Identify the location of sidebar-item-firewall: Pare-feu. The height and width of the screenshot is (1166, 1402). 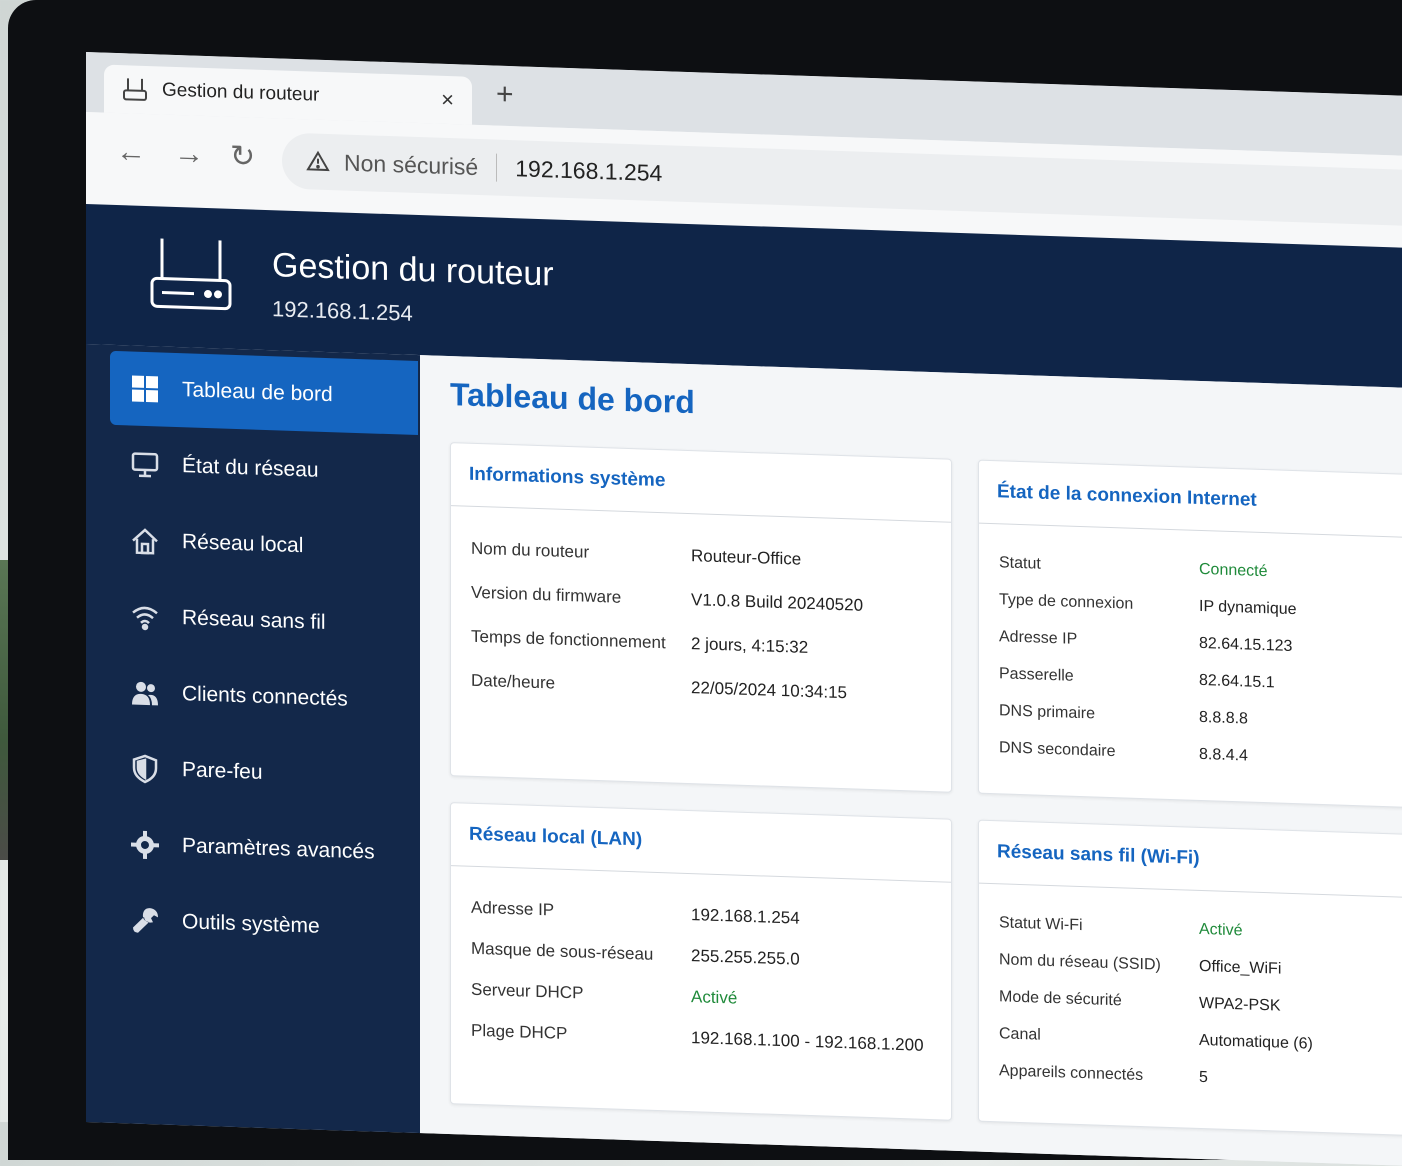
(264, 773).